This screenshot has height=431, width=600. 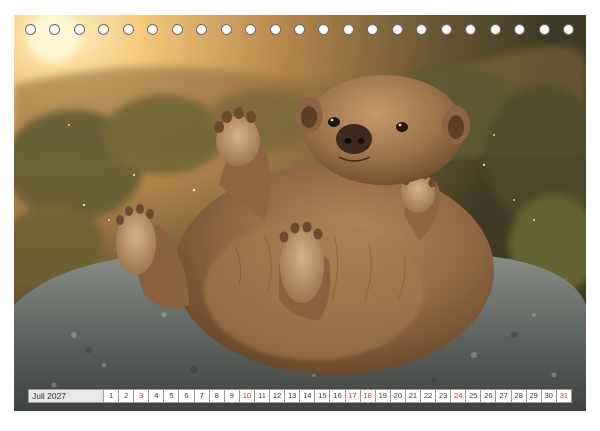 I want to click on calendar-day: 21, so click(x=413, y=396).